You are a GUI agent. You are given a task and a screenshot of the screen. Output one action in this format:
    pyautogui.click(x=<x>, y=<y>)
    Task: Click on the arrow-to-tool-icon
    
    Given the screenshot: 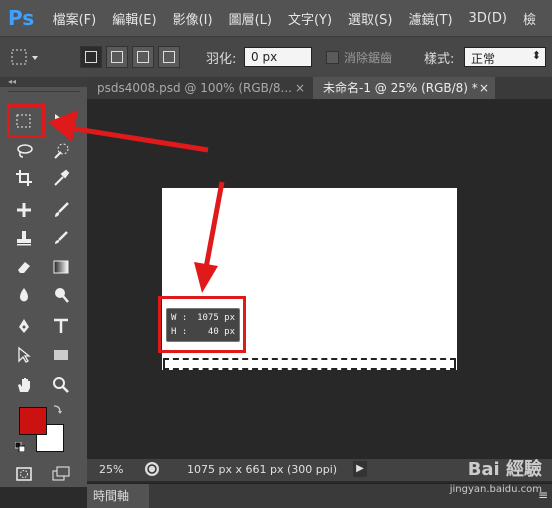 What is the action you would take?
    pyautogui.click(x=128, y=131)
    